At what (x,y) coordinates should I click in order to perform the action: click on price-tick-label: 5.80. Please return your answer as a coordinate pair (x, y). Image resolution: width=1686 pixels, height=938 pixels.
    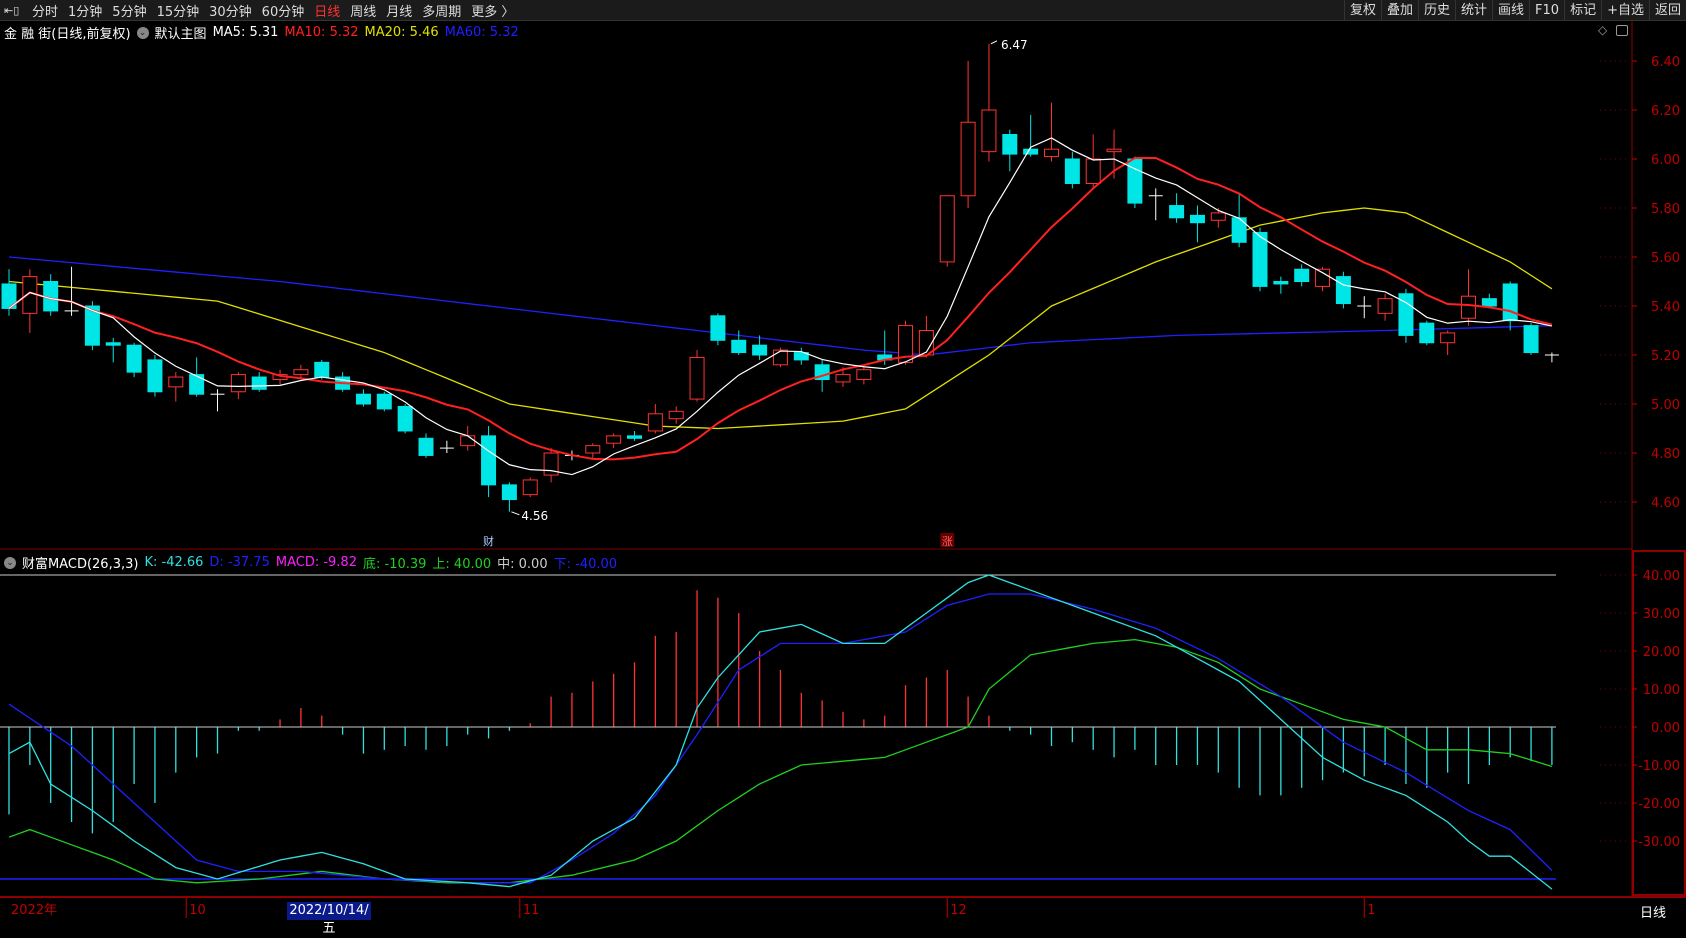
    Looking at the image, I should click on (1665, 209).